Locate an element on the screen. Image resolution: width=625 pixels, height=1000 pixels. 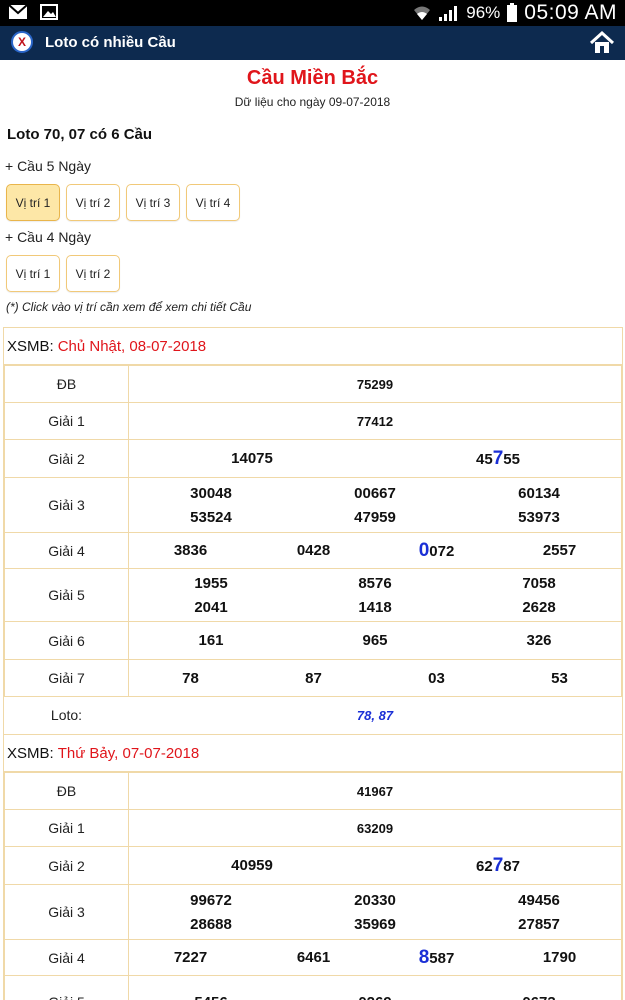
prize-label: Giải 7 is located at coordinates (66, 678).